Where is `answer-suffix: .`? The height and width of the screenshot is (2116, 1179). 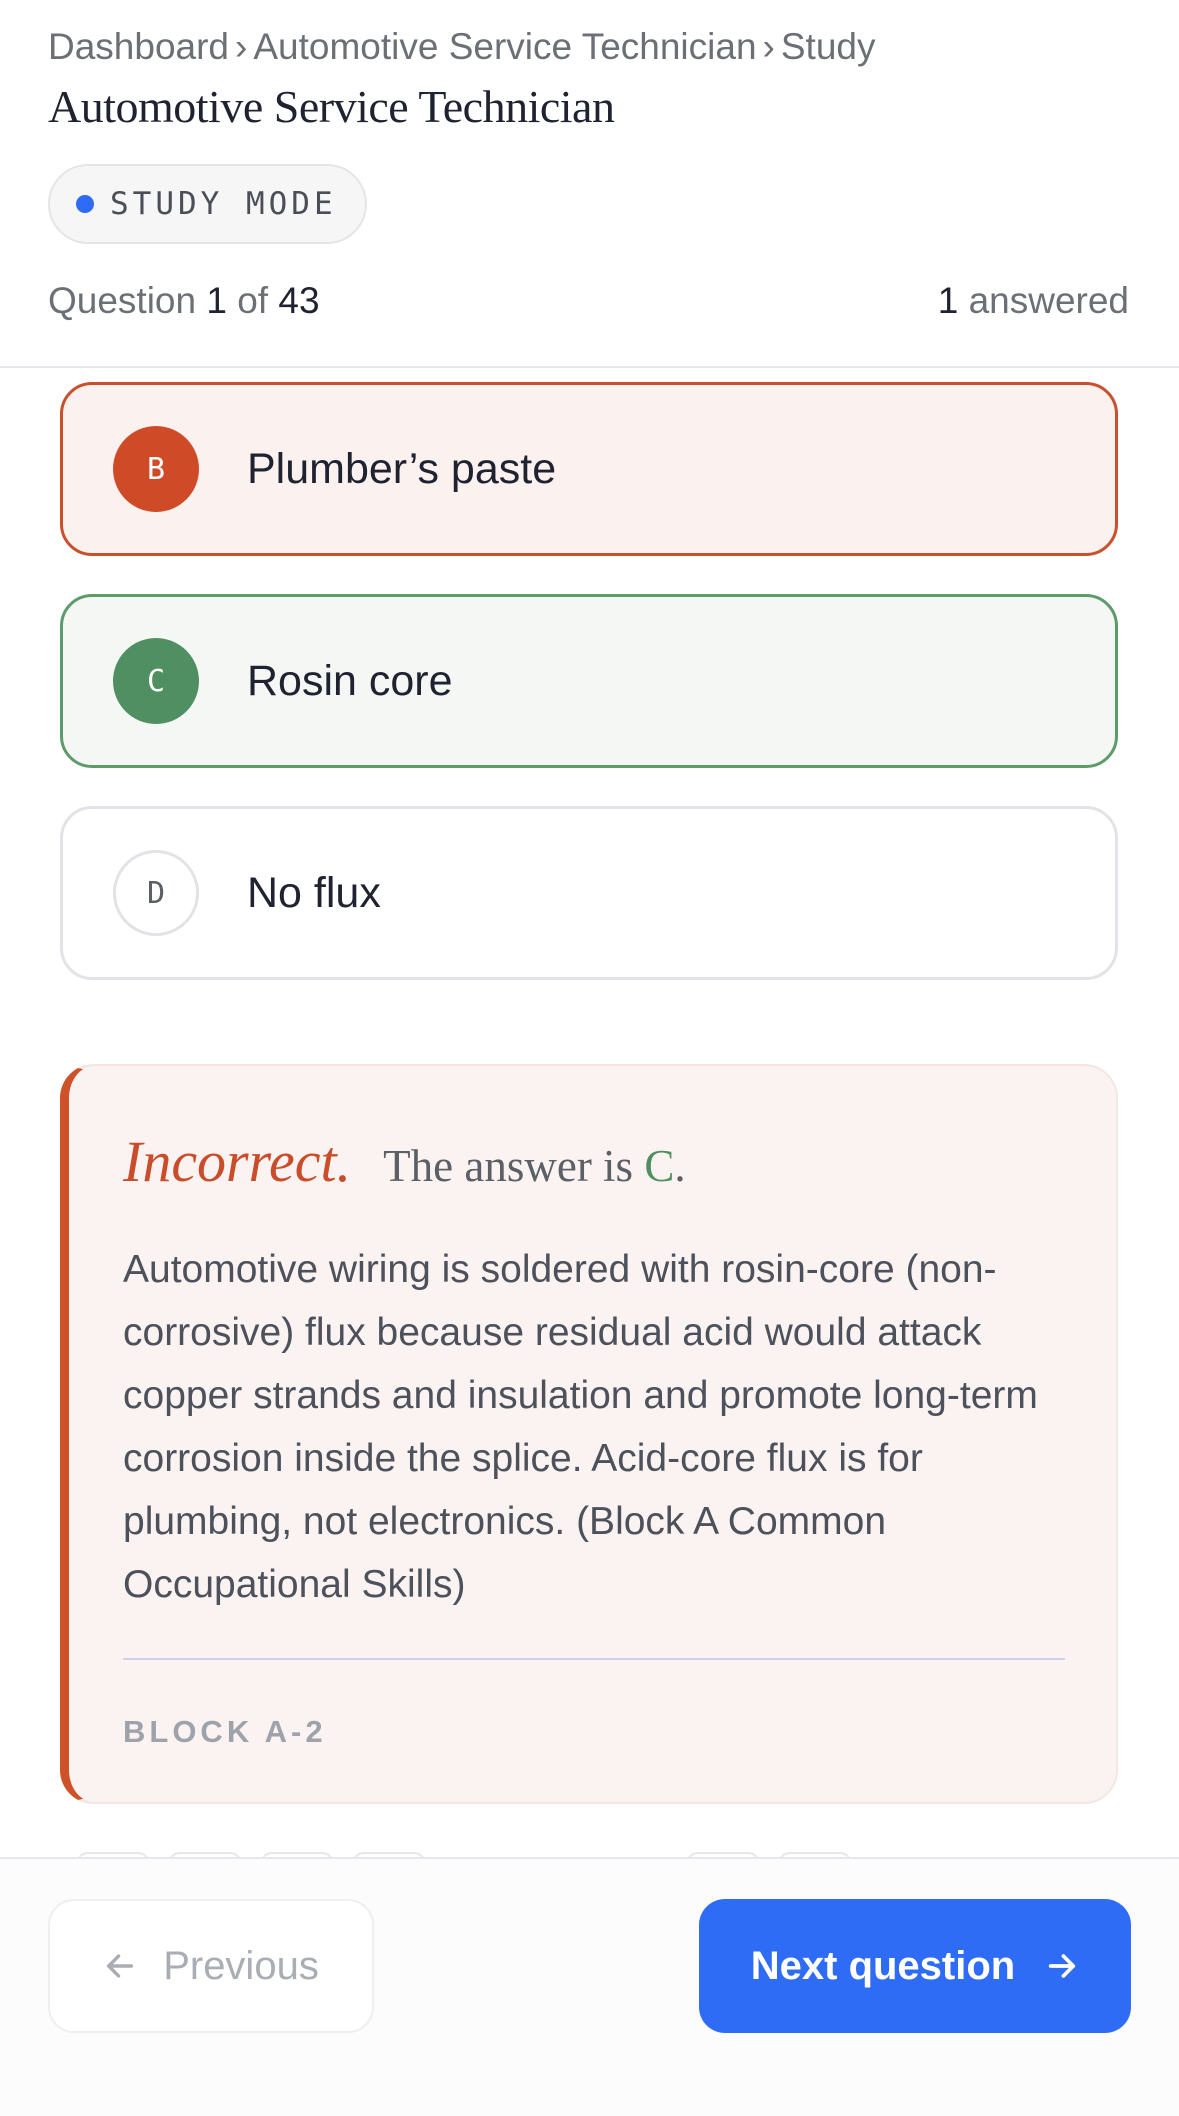 answer-suffix: . is located at coordinates (680, 1166).